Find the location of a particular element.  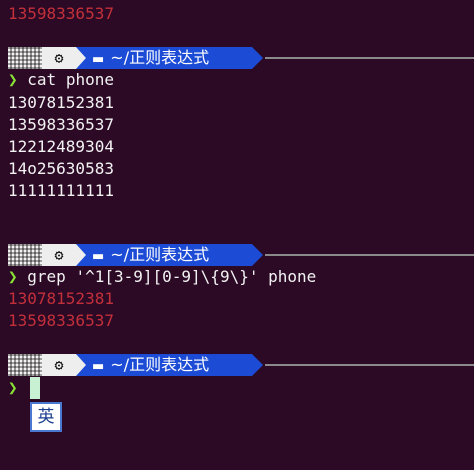

command-text: grep '^1[3-9][0-9]\{9\}' phone is located at coordinates (172, 276).